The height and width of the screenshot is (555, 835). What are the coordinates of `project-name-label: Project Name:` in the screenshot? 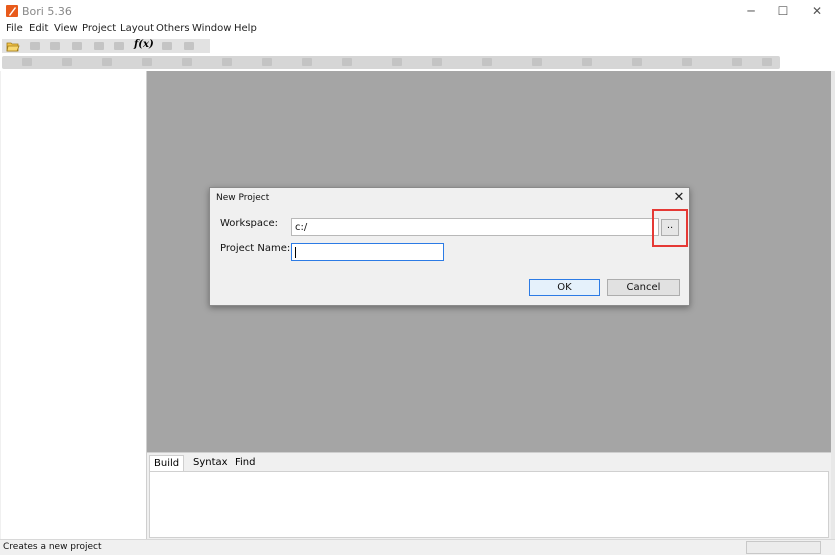 It's located at (255, 248).